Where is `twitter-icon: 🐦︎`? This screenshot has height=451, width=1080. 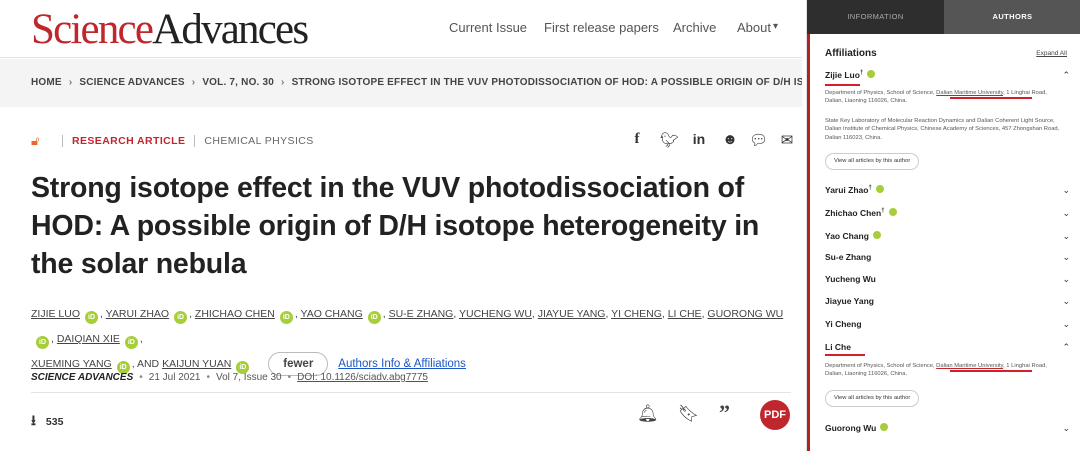
twitter-icon: 🐦︎ is located at coordinates (669, 140).